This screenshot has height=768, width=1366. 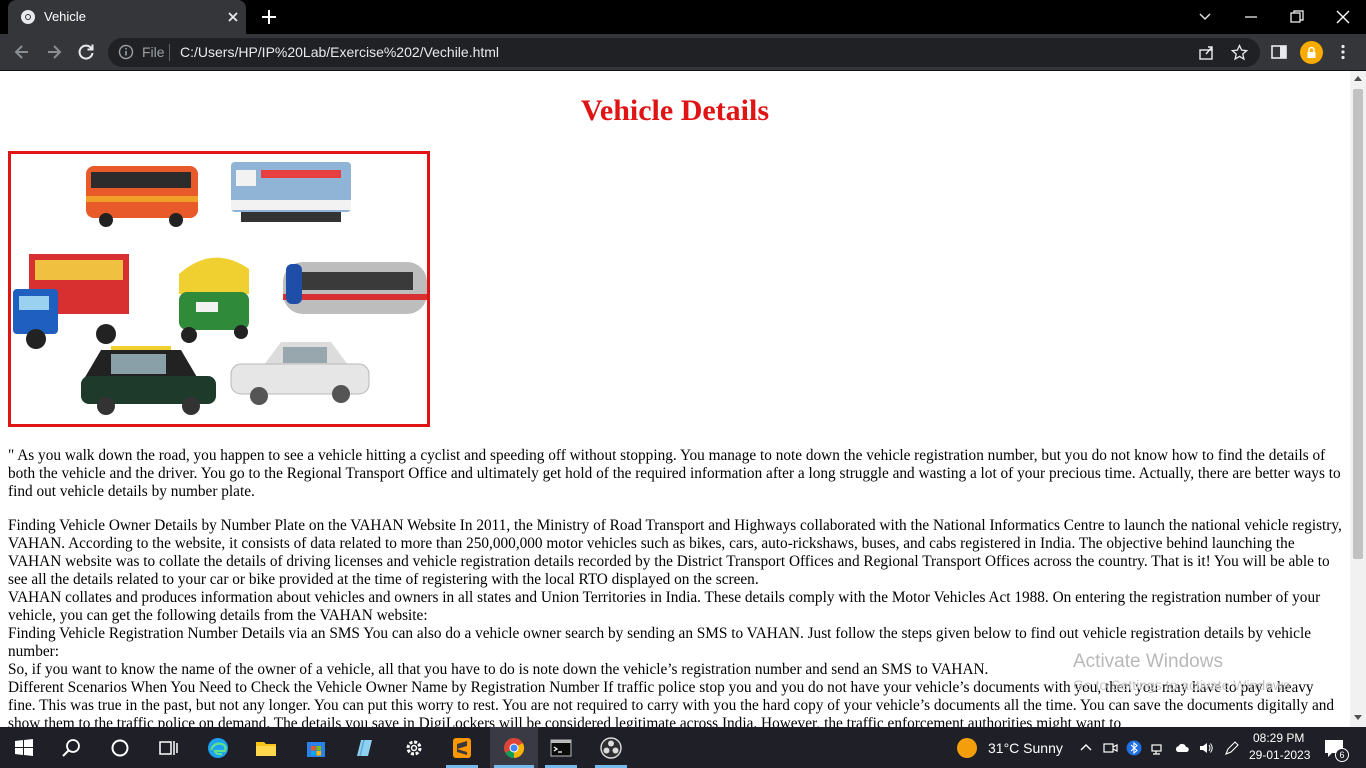 I want to click on notepad-icon, so click(x=364, y=748).